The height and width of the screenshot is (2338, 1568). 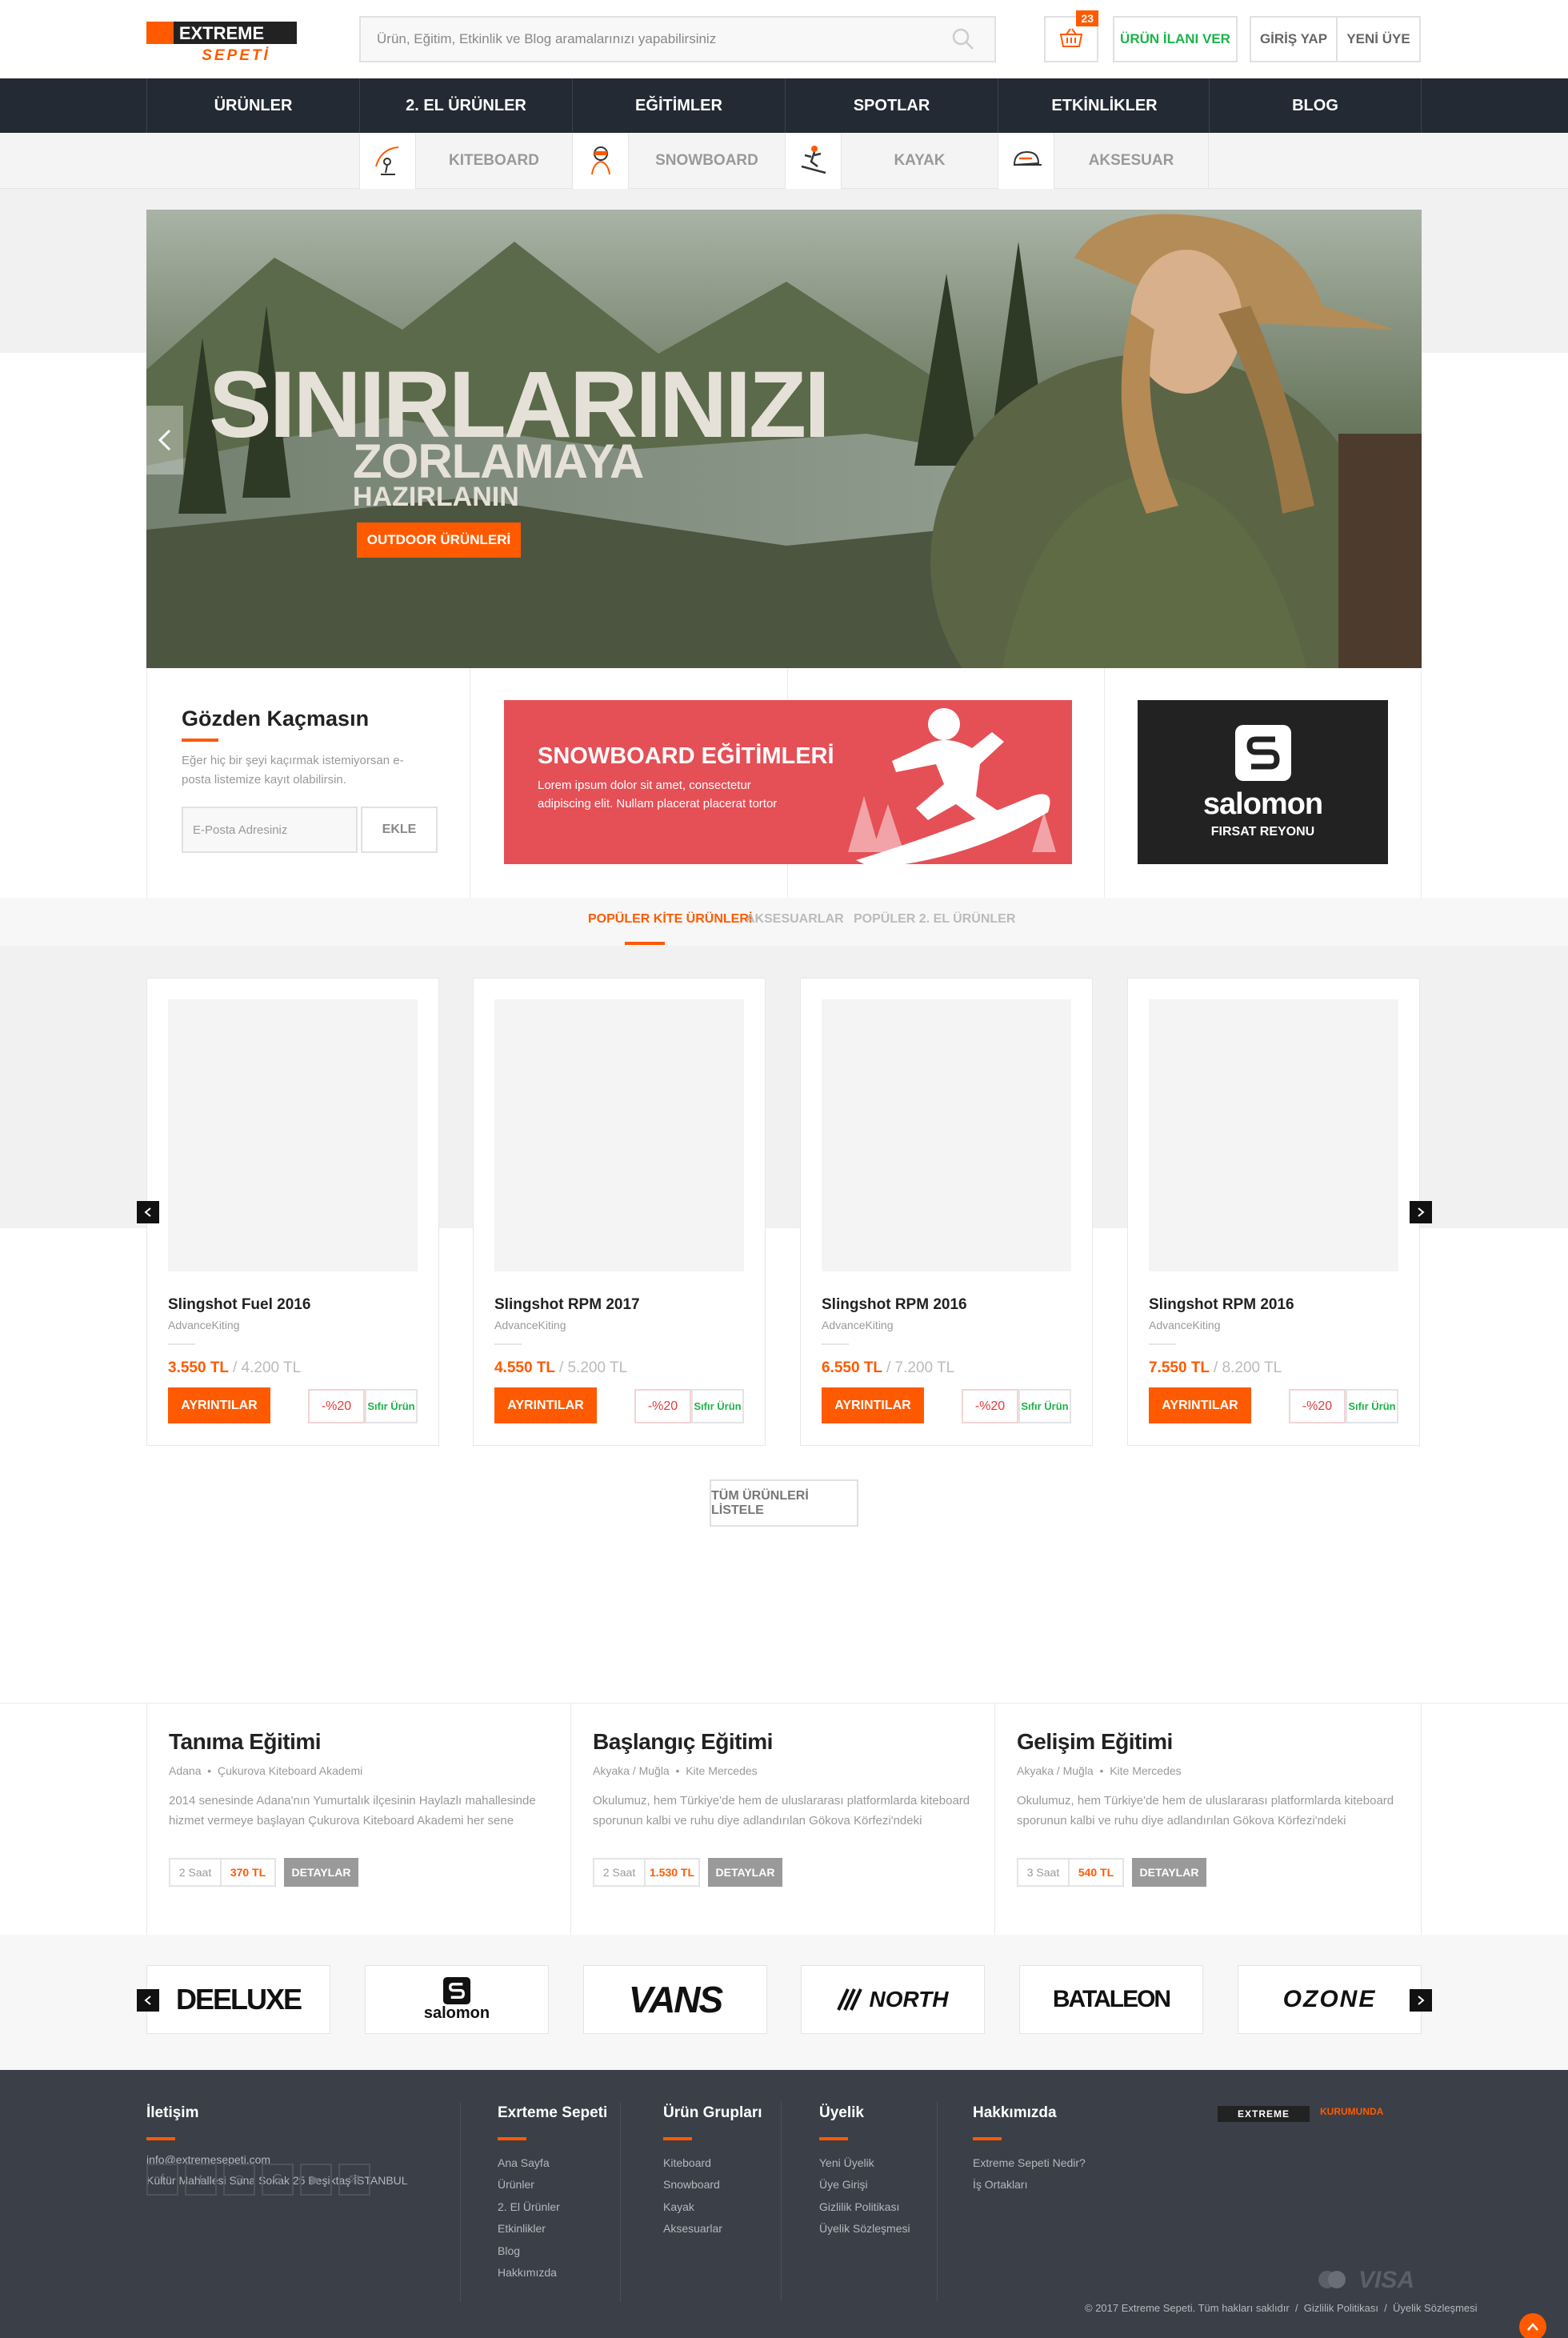 I want to click on subnav-item-snowboard: SNOWBOARD, so click(x=678, y=161).